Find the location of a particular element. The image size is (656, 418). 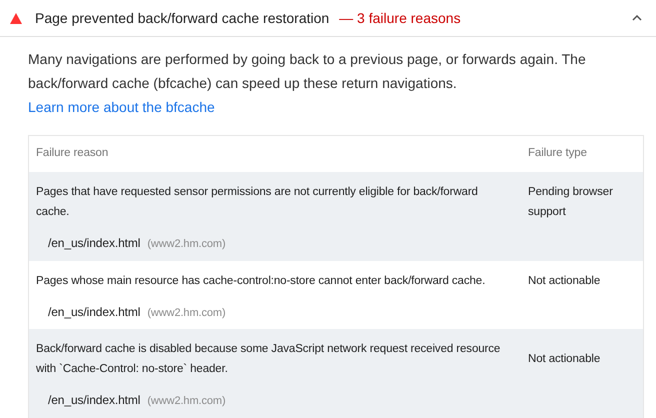

warning-icon is located at coordinates (16, 18).